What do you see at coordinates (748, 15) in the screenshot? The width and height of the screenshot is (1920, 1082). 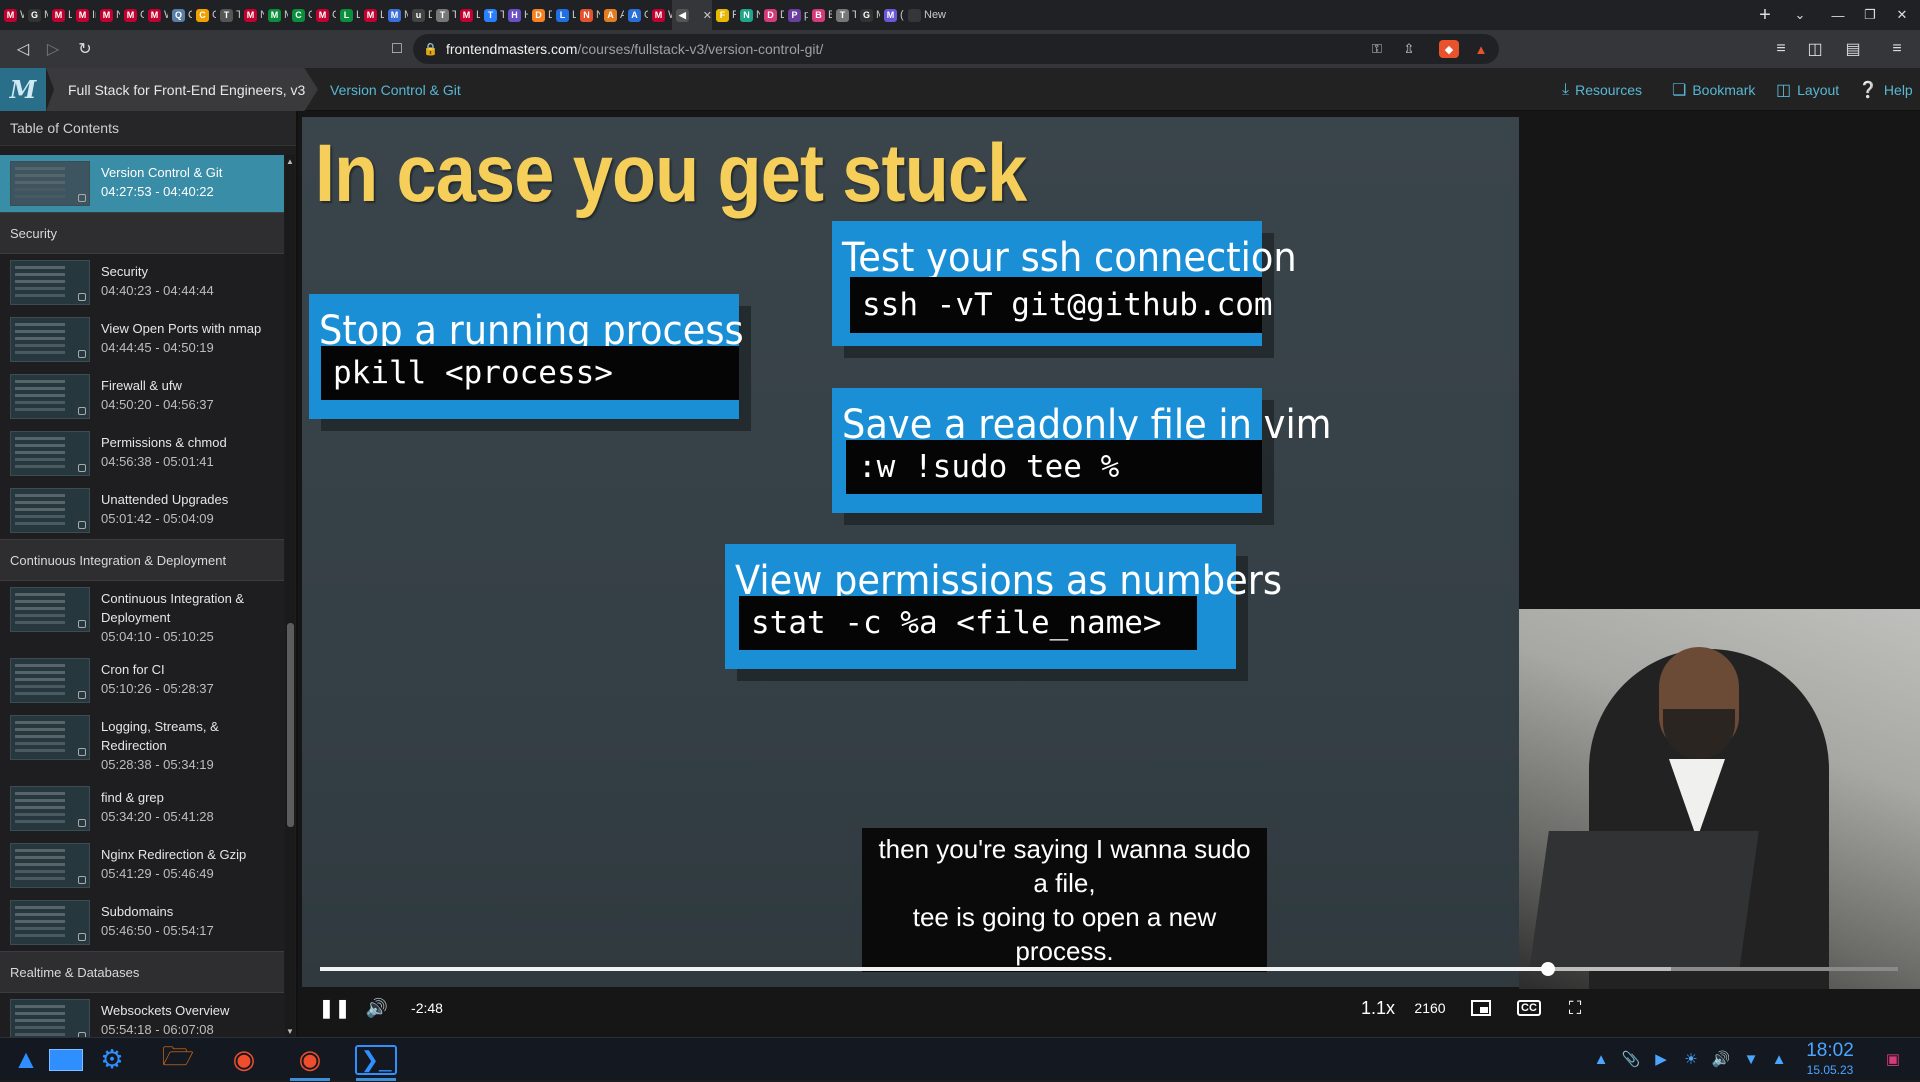 I see `browser-tab: NNi` at bounding box center [748, 15].